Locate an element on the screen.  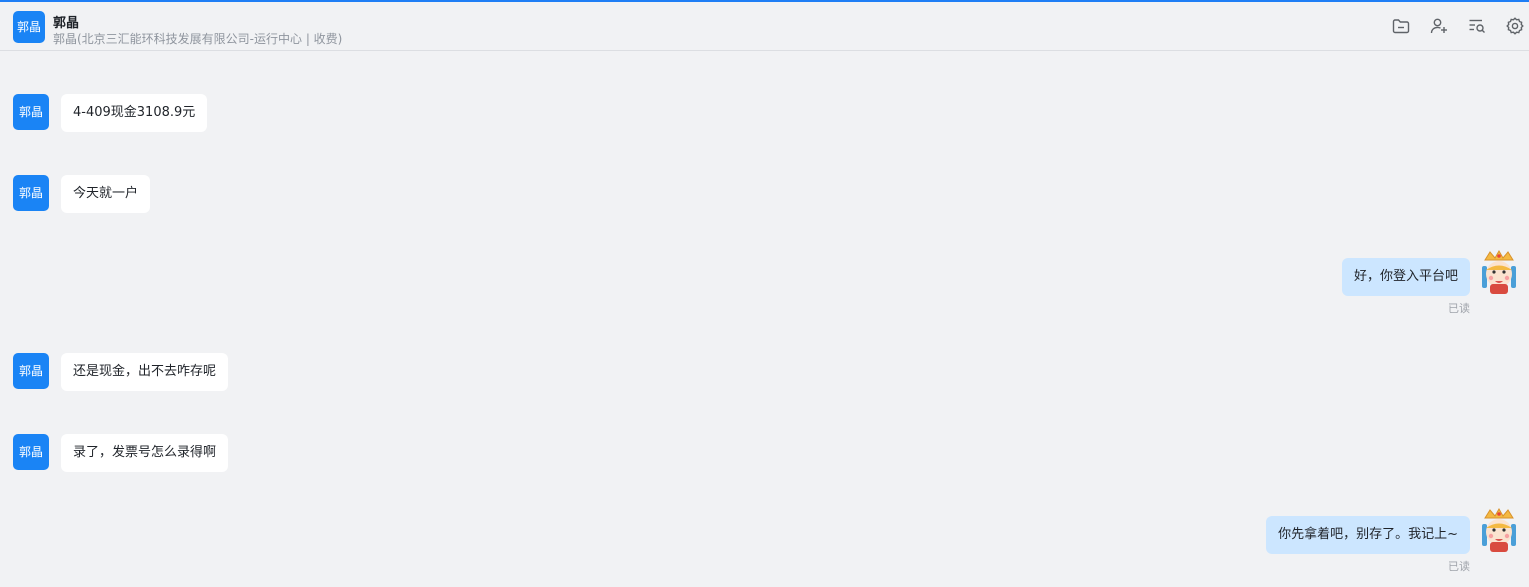
folder-button is located at coordinates (1401, 26).